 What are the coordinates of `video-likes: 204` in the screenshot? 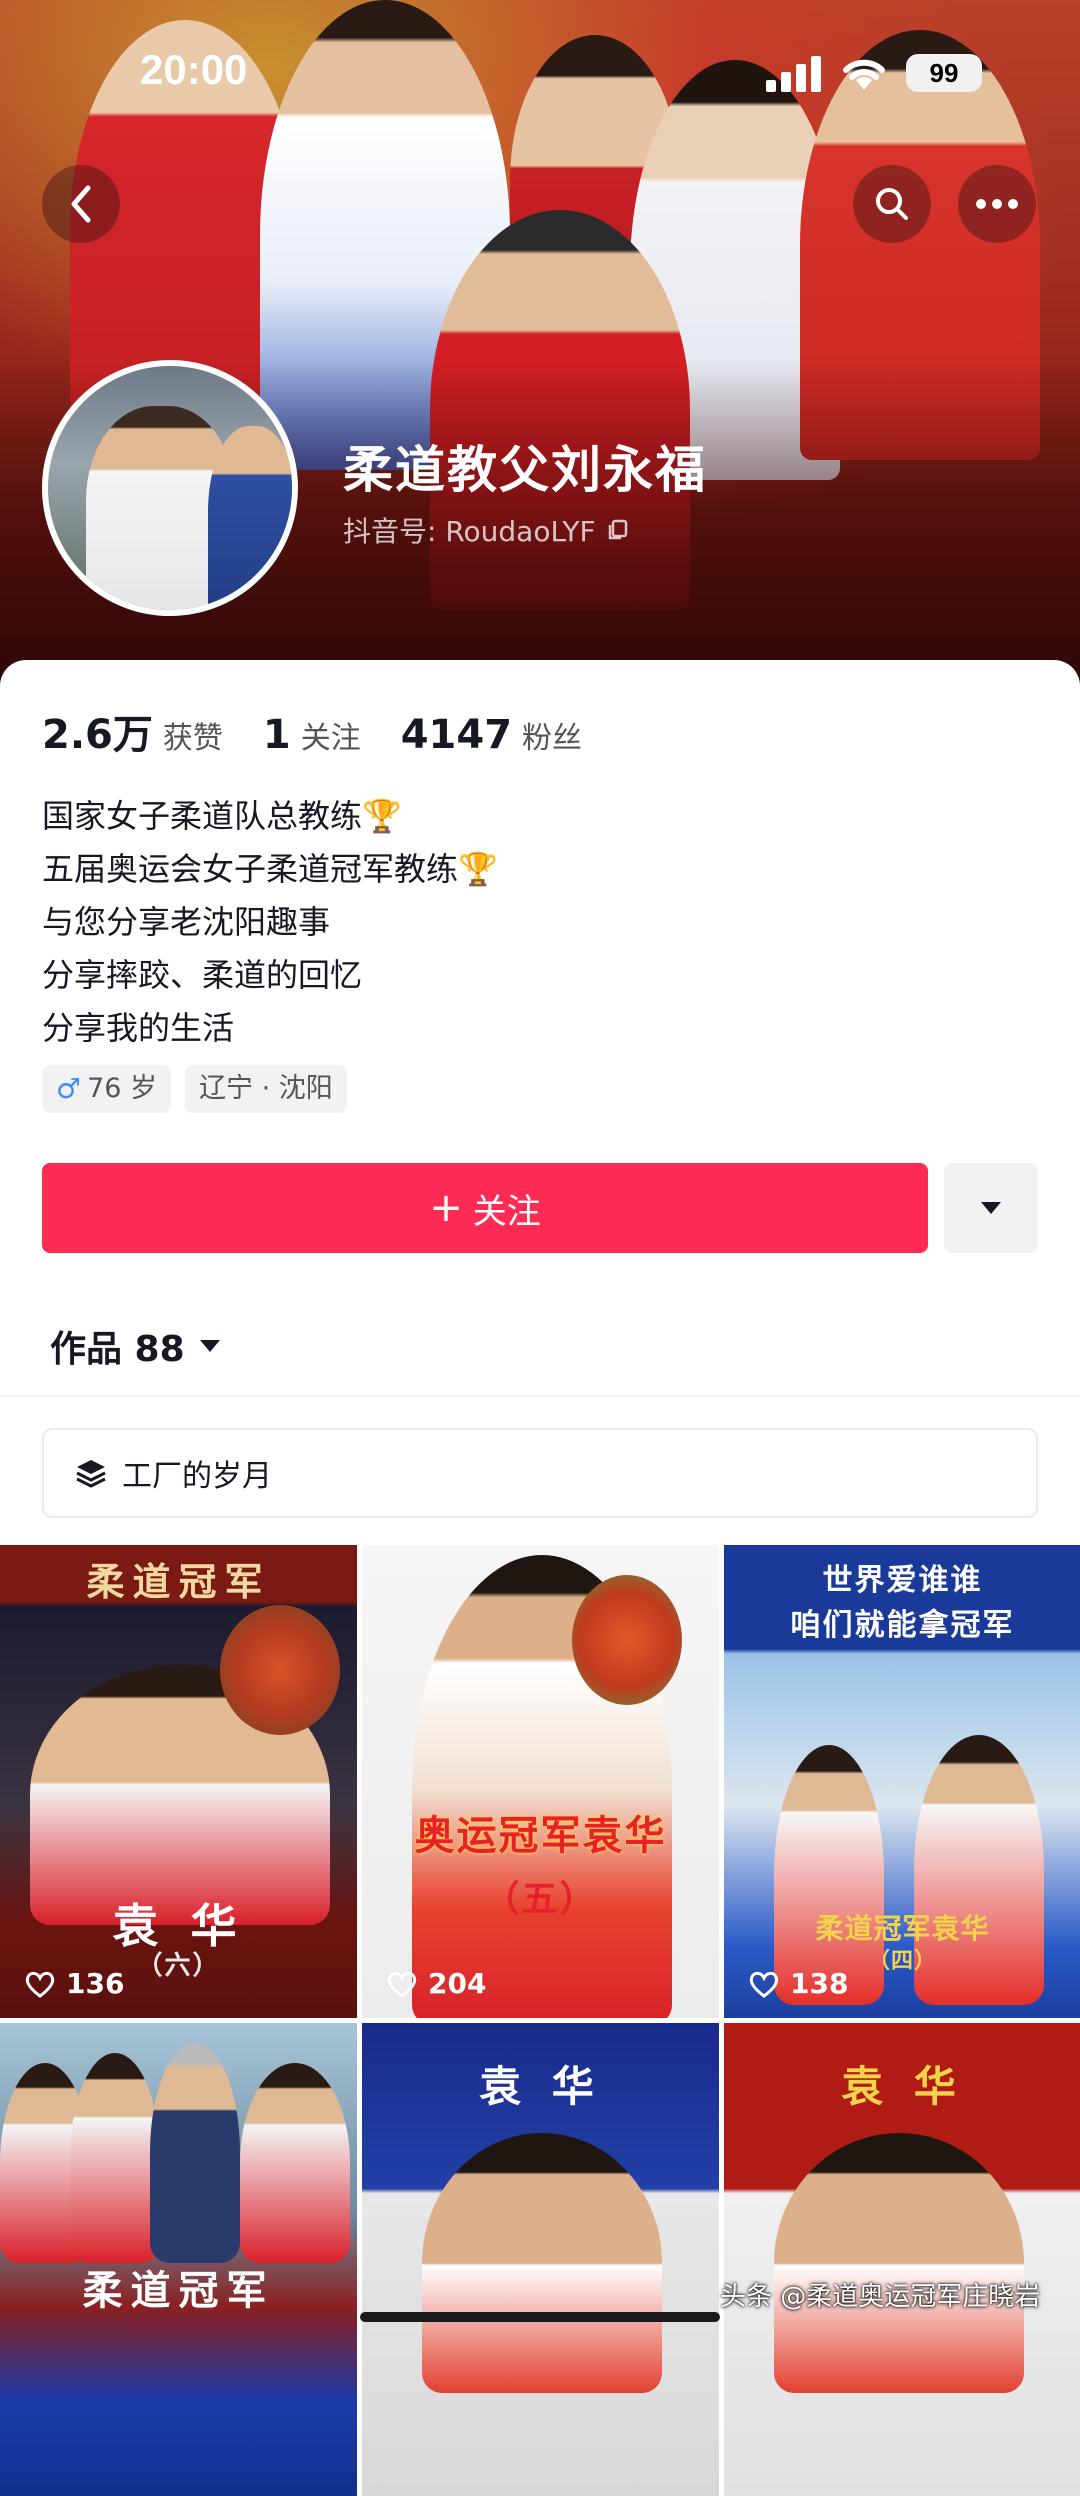 It's located at (436, 1983).